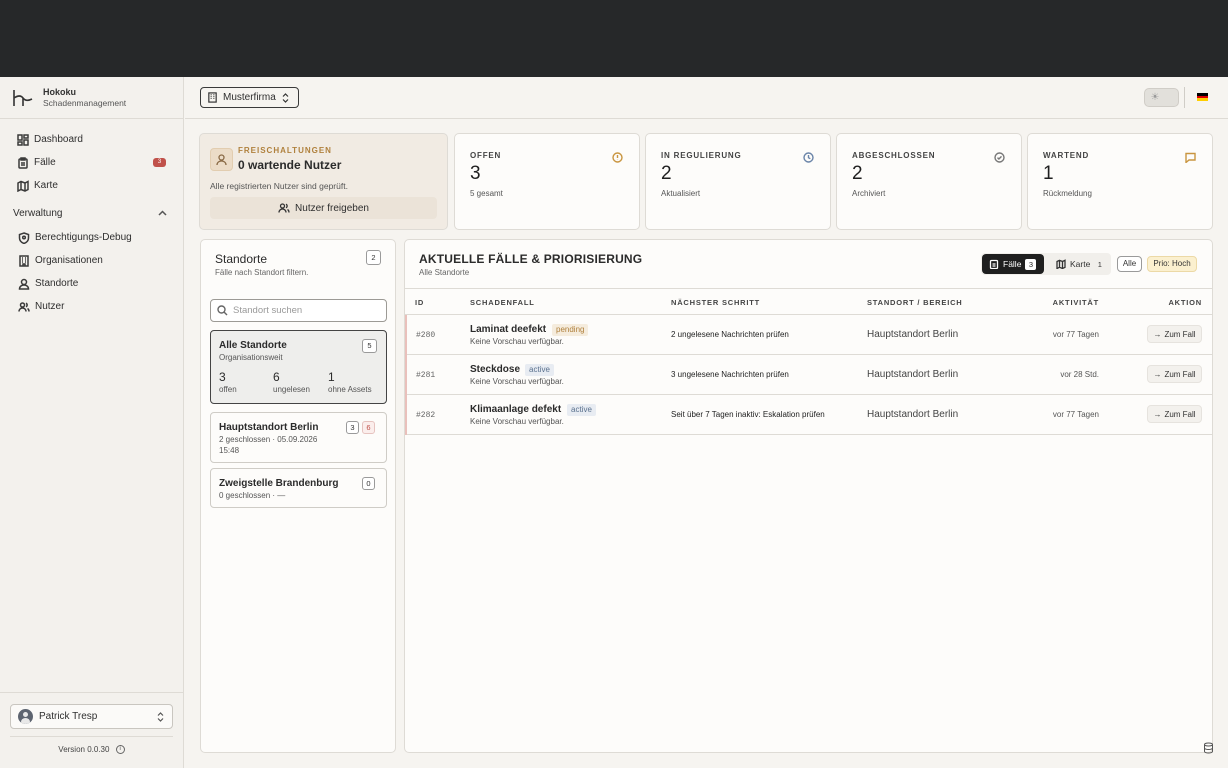 The image size is (1228, 768). What do you see at coordinates (279, 186) in the screenshot?
I see `release-description: Alle registrierten Nutzer sind geprüft.` at bounding box center [279, 186].